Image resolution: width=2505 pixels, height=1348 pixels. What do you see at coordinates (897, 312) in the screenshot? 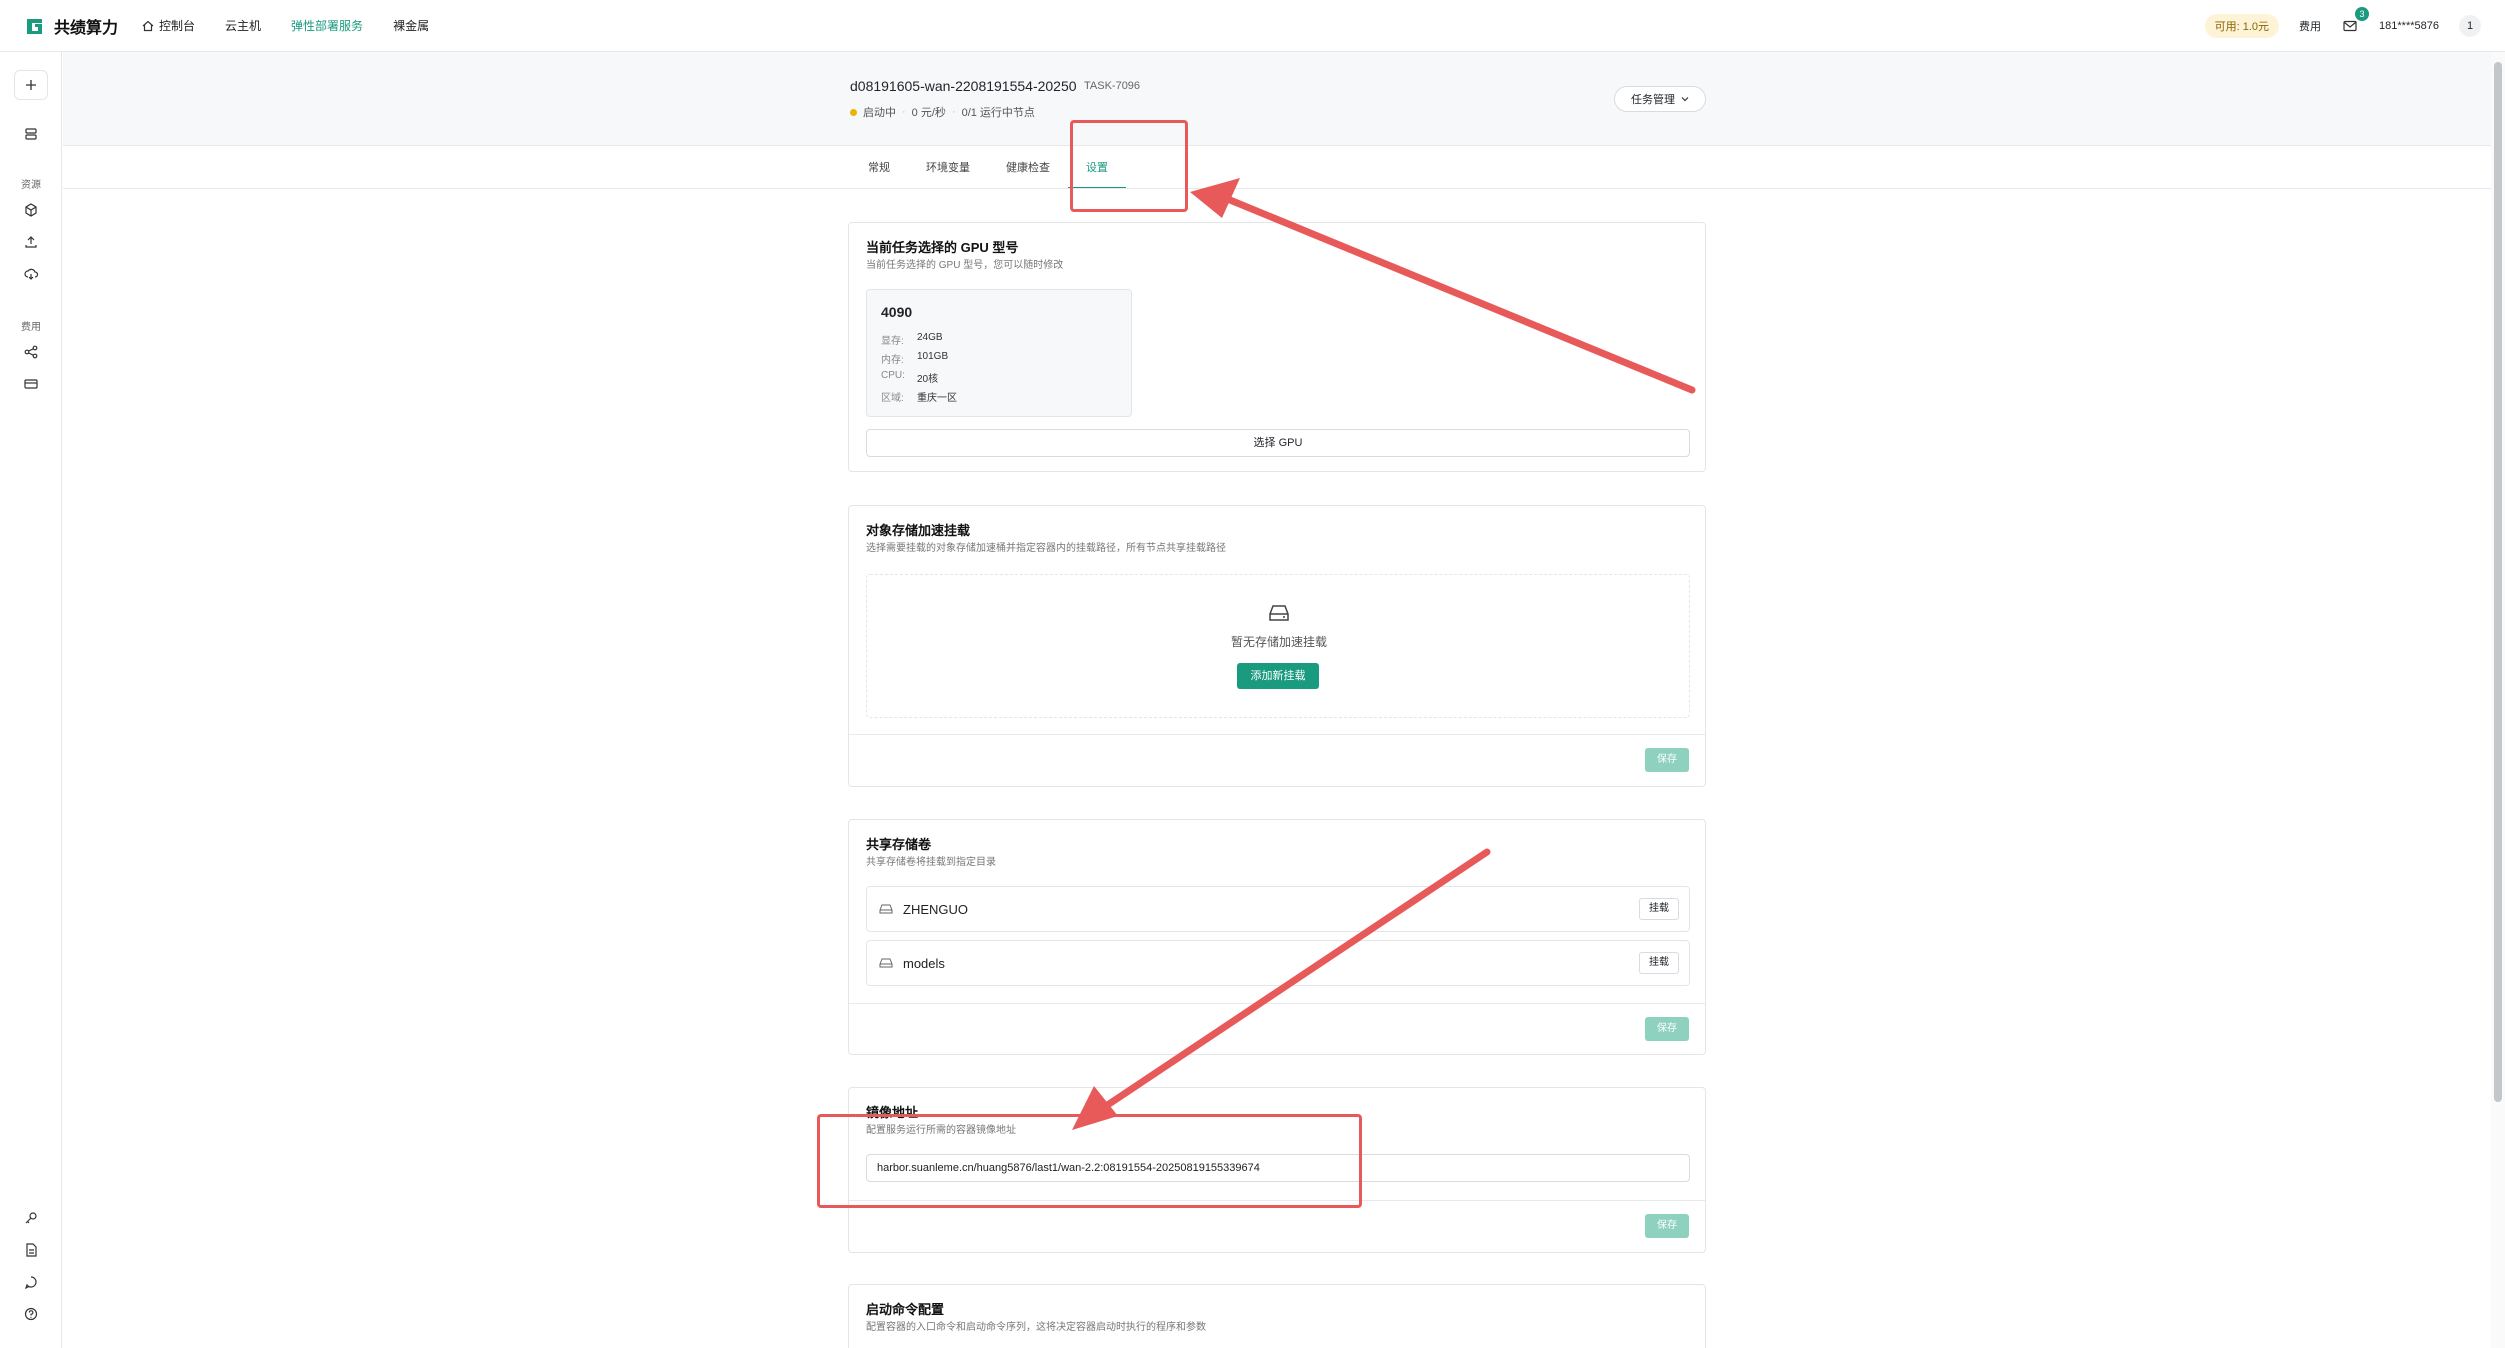
I see `gpu-name: 4090` at bounding box center [897, 312].